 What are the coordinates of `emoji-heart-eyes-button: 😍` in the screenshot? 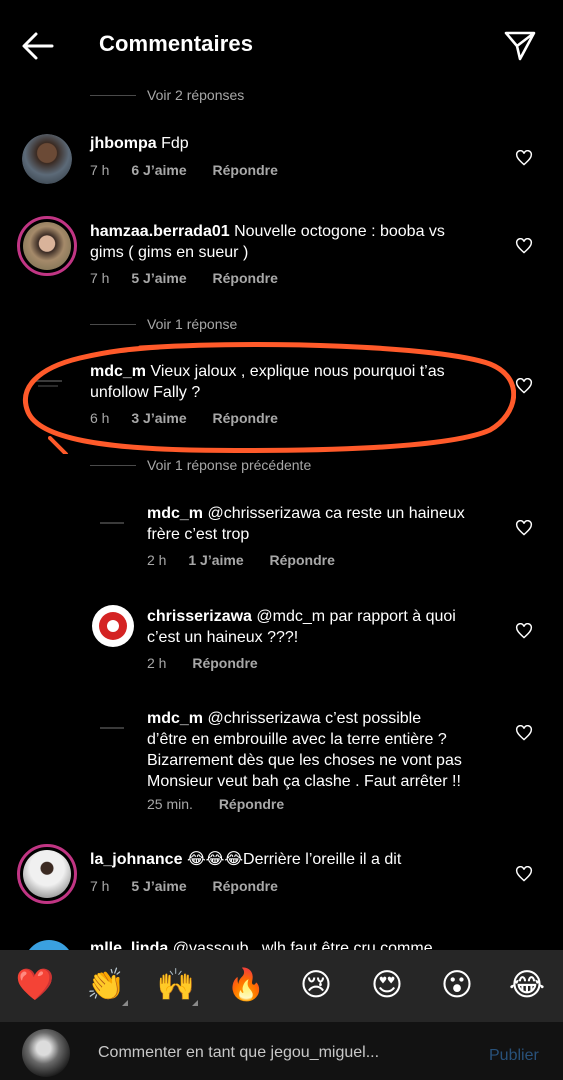 It's located at (387, 985).